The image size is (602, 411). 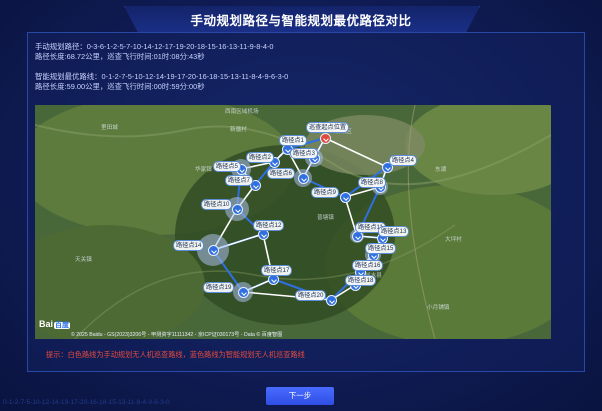 What do you see at coordinates (325, 138) in the screenshot?
I see `start-marker-icon` at bounding box center [325, 138].